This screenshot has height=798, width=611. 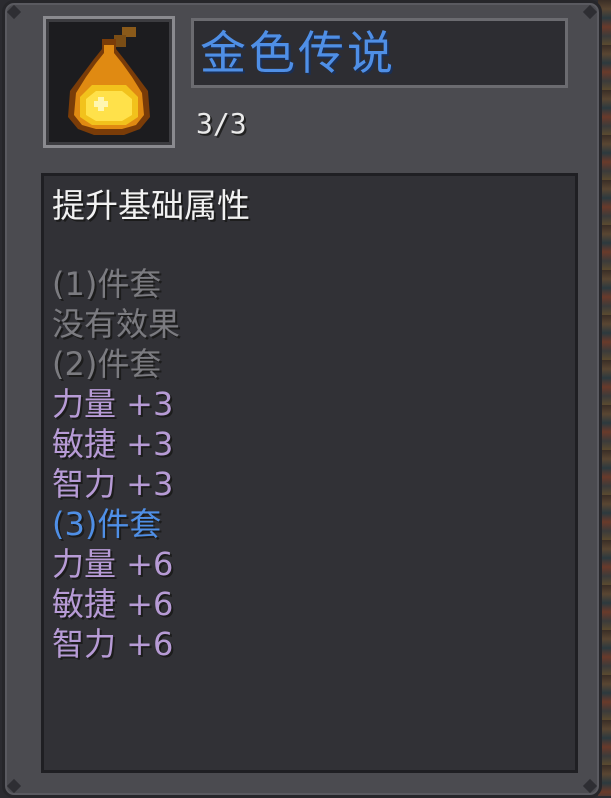 I want to click on item-name: 金色传说, so click(x=298, y=53).